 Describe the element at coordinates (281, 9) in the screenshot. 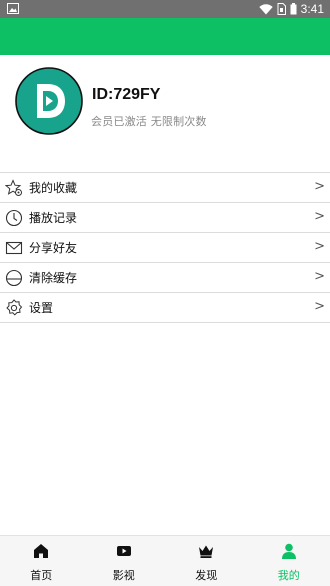

I see `sim-card-icon` at that location.